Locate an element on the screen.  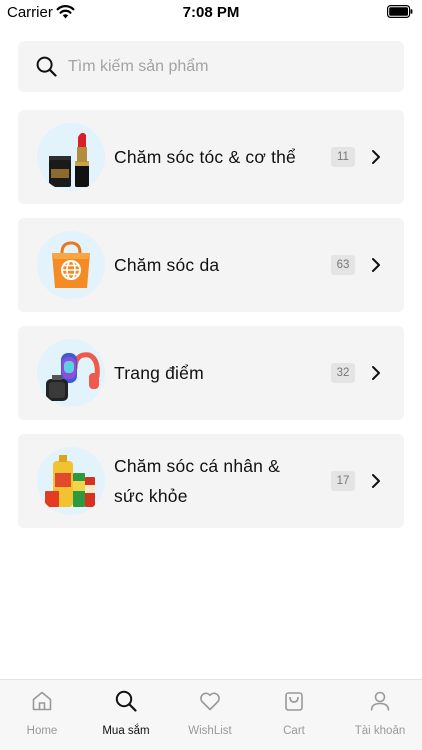
category-count-badge: 11 is located at coordinates (343, 157).